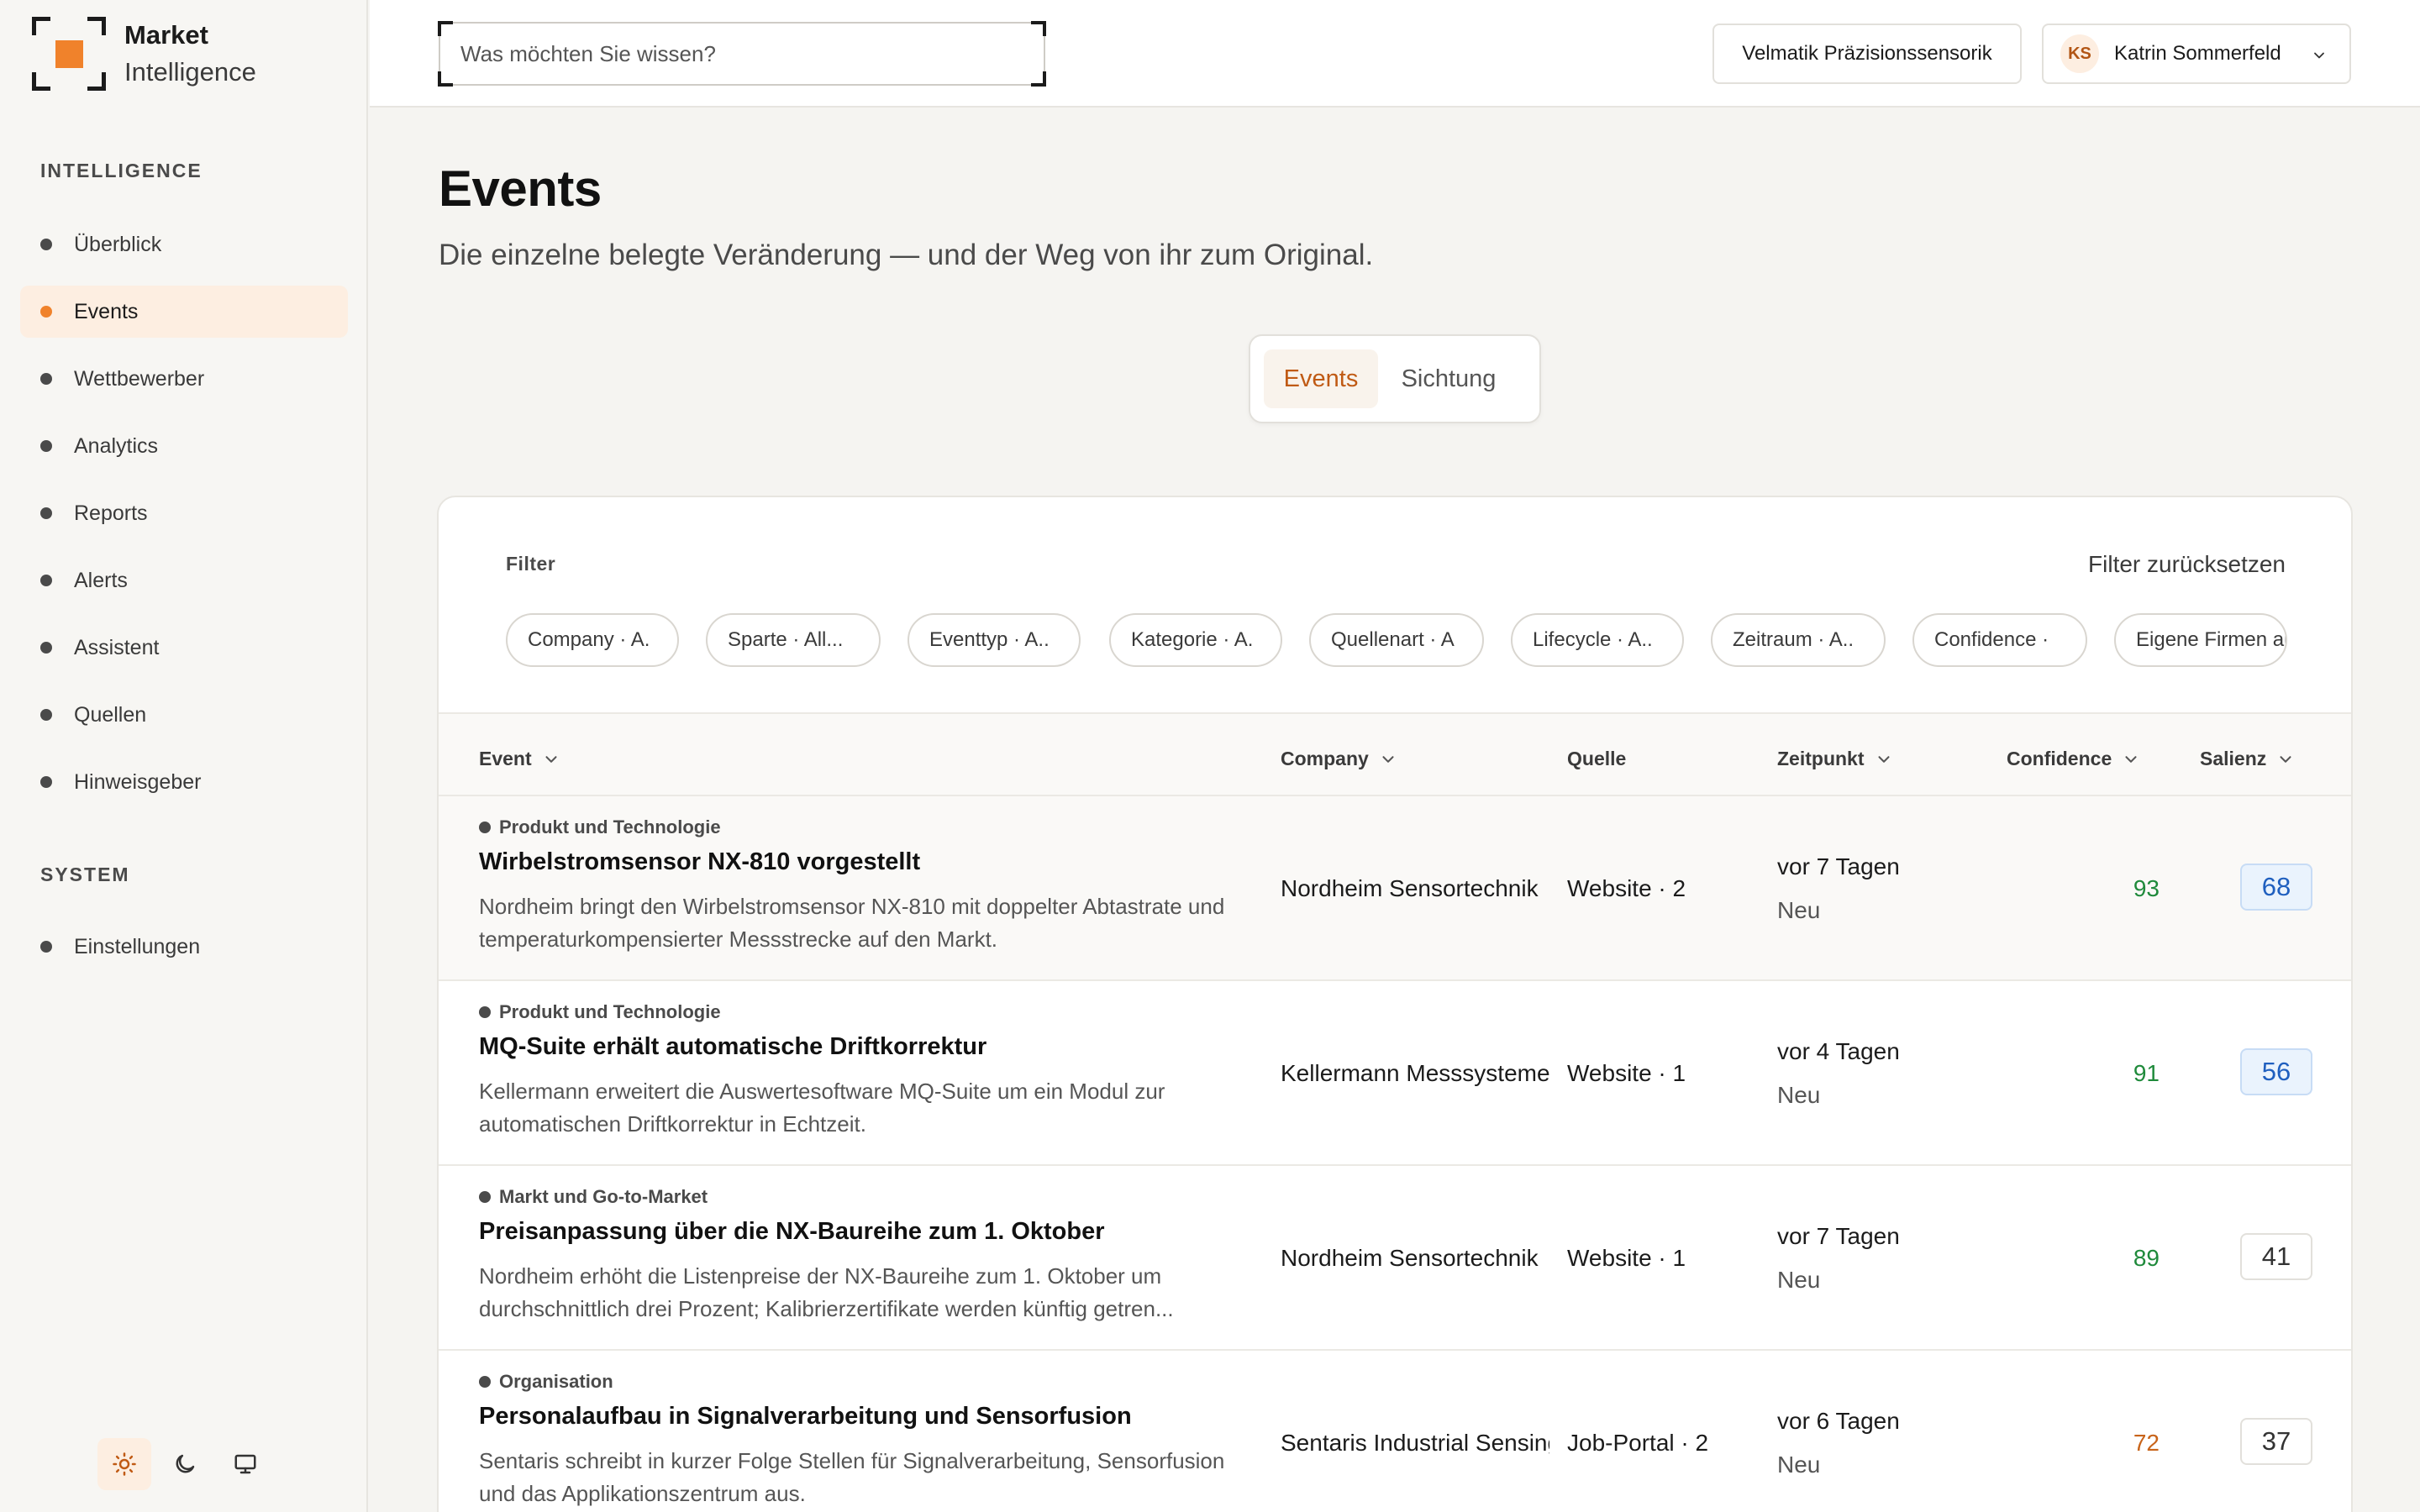 The width and height of the screenshot is (2420, 1512). Describe the element at coordinates (1835, 759) in the screenshot. I see `column-header-zeitpunkt: Zeitpunkt` at that location.